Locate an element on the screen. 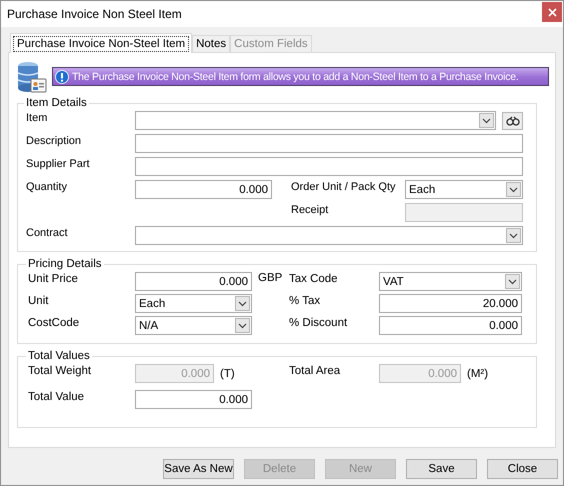 The width and height of the screenshot is (564, 486). unit-label: (M²) is located at coordinates (477, 374).